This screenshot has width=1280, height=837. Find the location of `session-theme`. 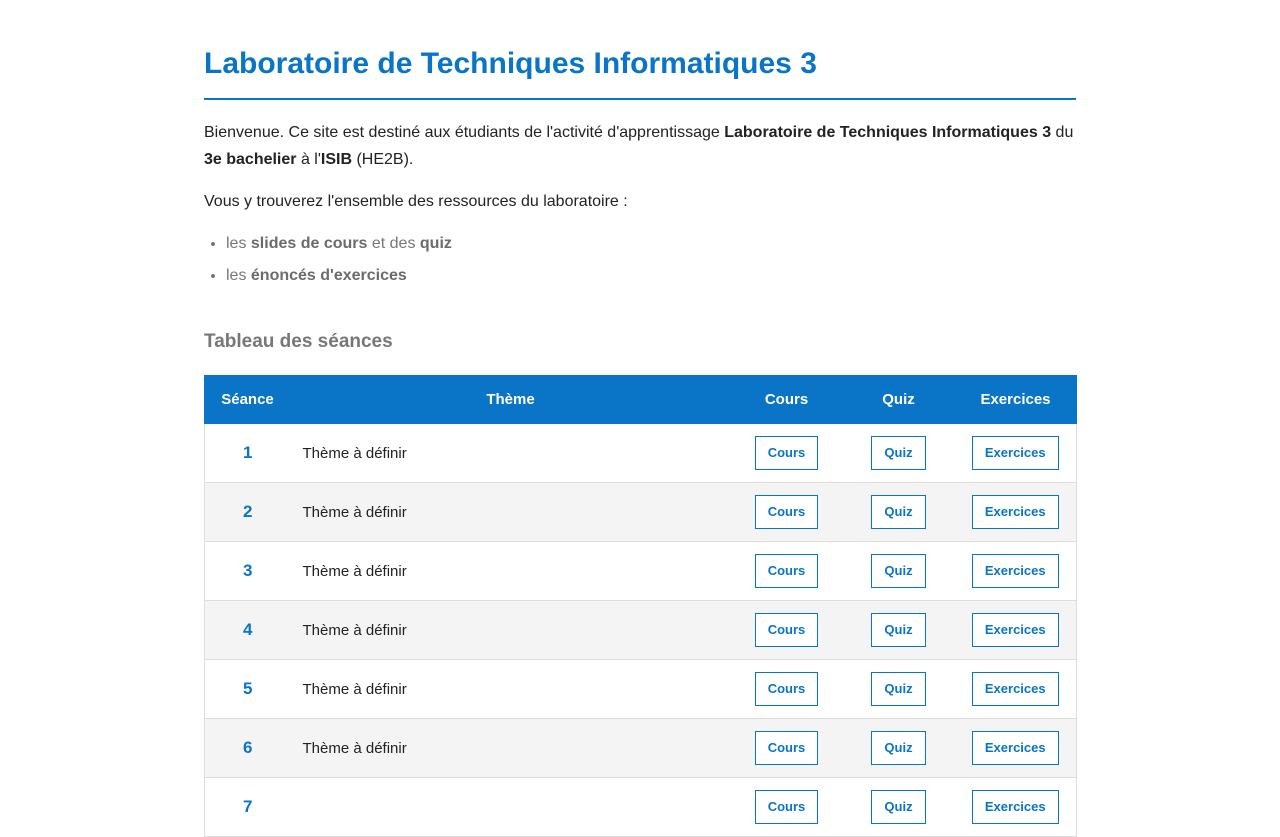

session-theme is located at coordinates (510, 807).